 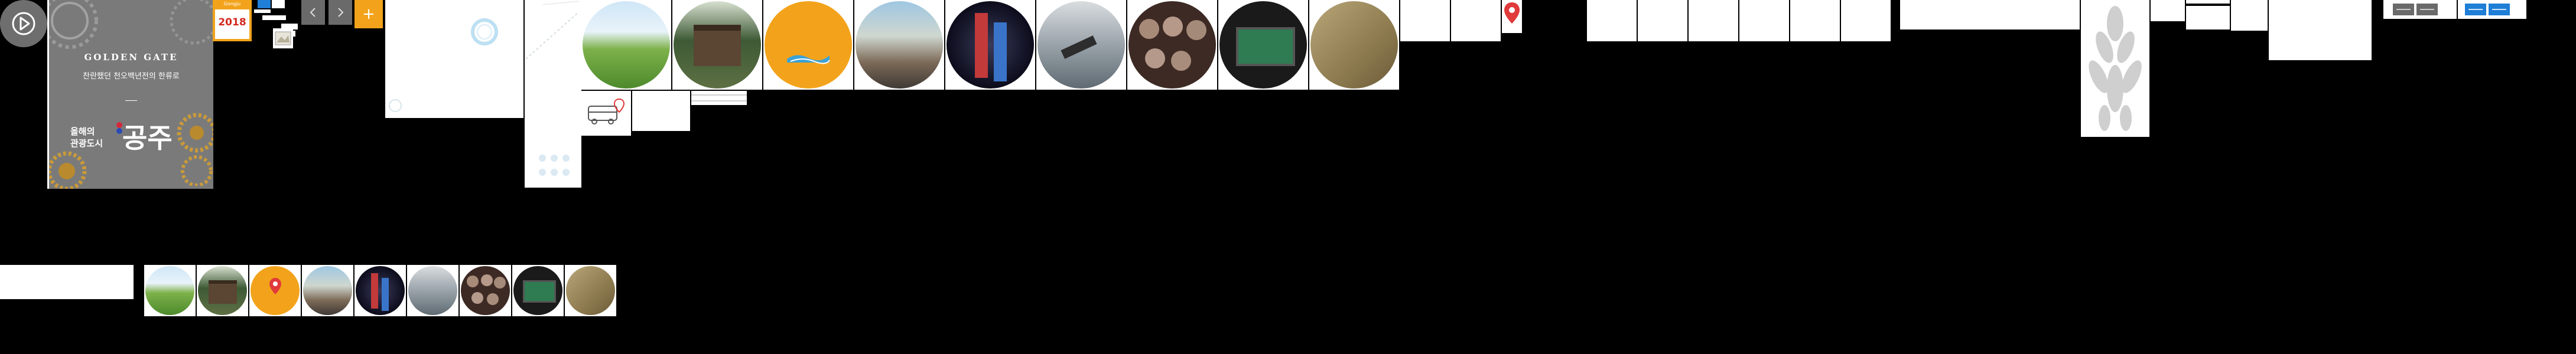 I want to click on circle-green-hill, so click(x=626, y=45).